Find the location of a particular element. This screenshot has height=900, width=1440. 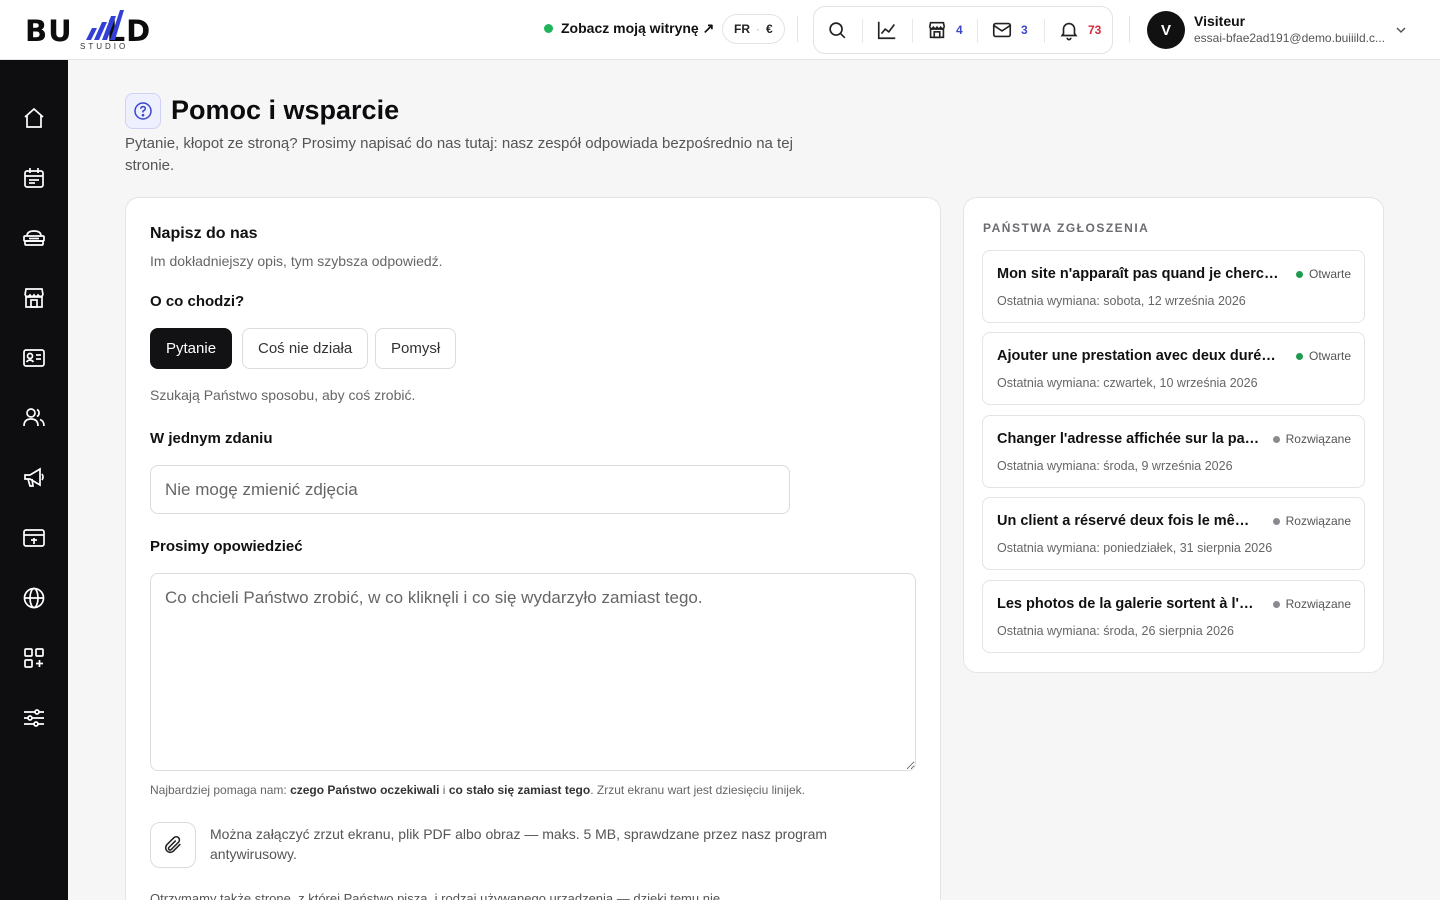

notifications-button: 73 is located at coordinates (1079, 30).